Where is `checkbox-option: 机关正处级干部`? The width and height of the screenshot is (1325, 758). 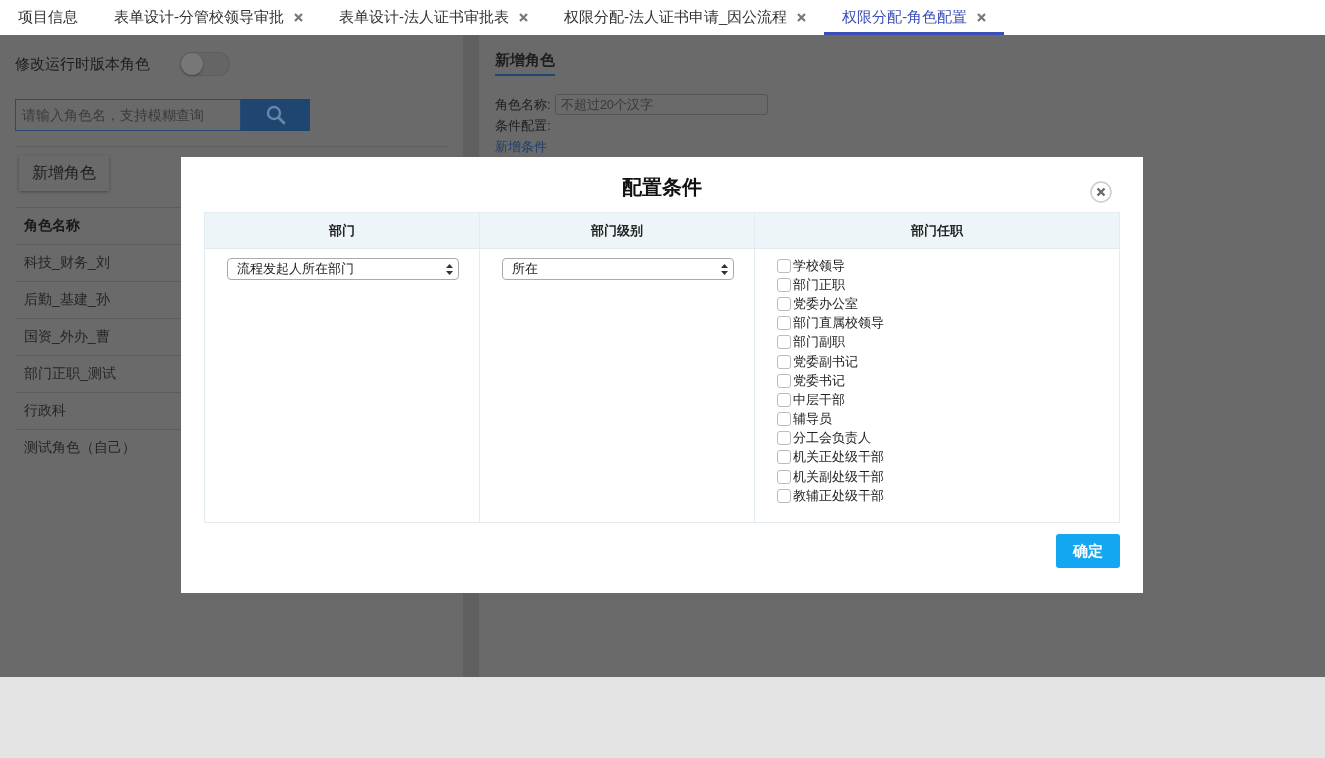 checkbox-option: 机关正处级干部 is located at coordinates (830, 457).